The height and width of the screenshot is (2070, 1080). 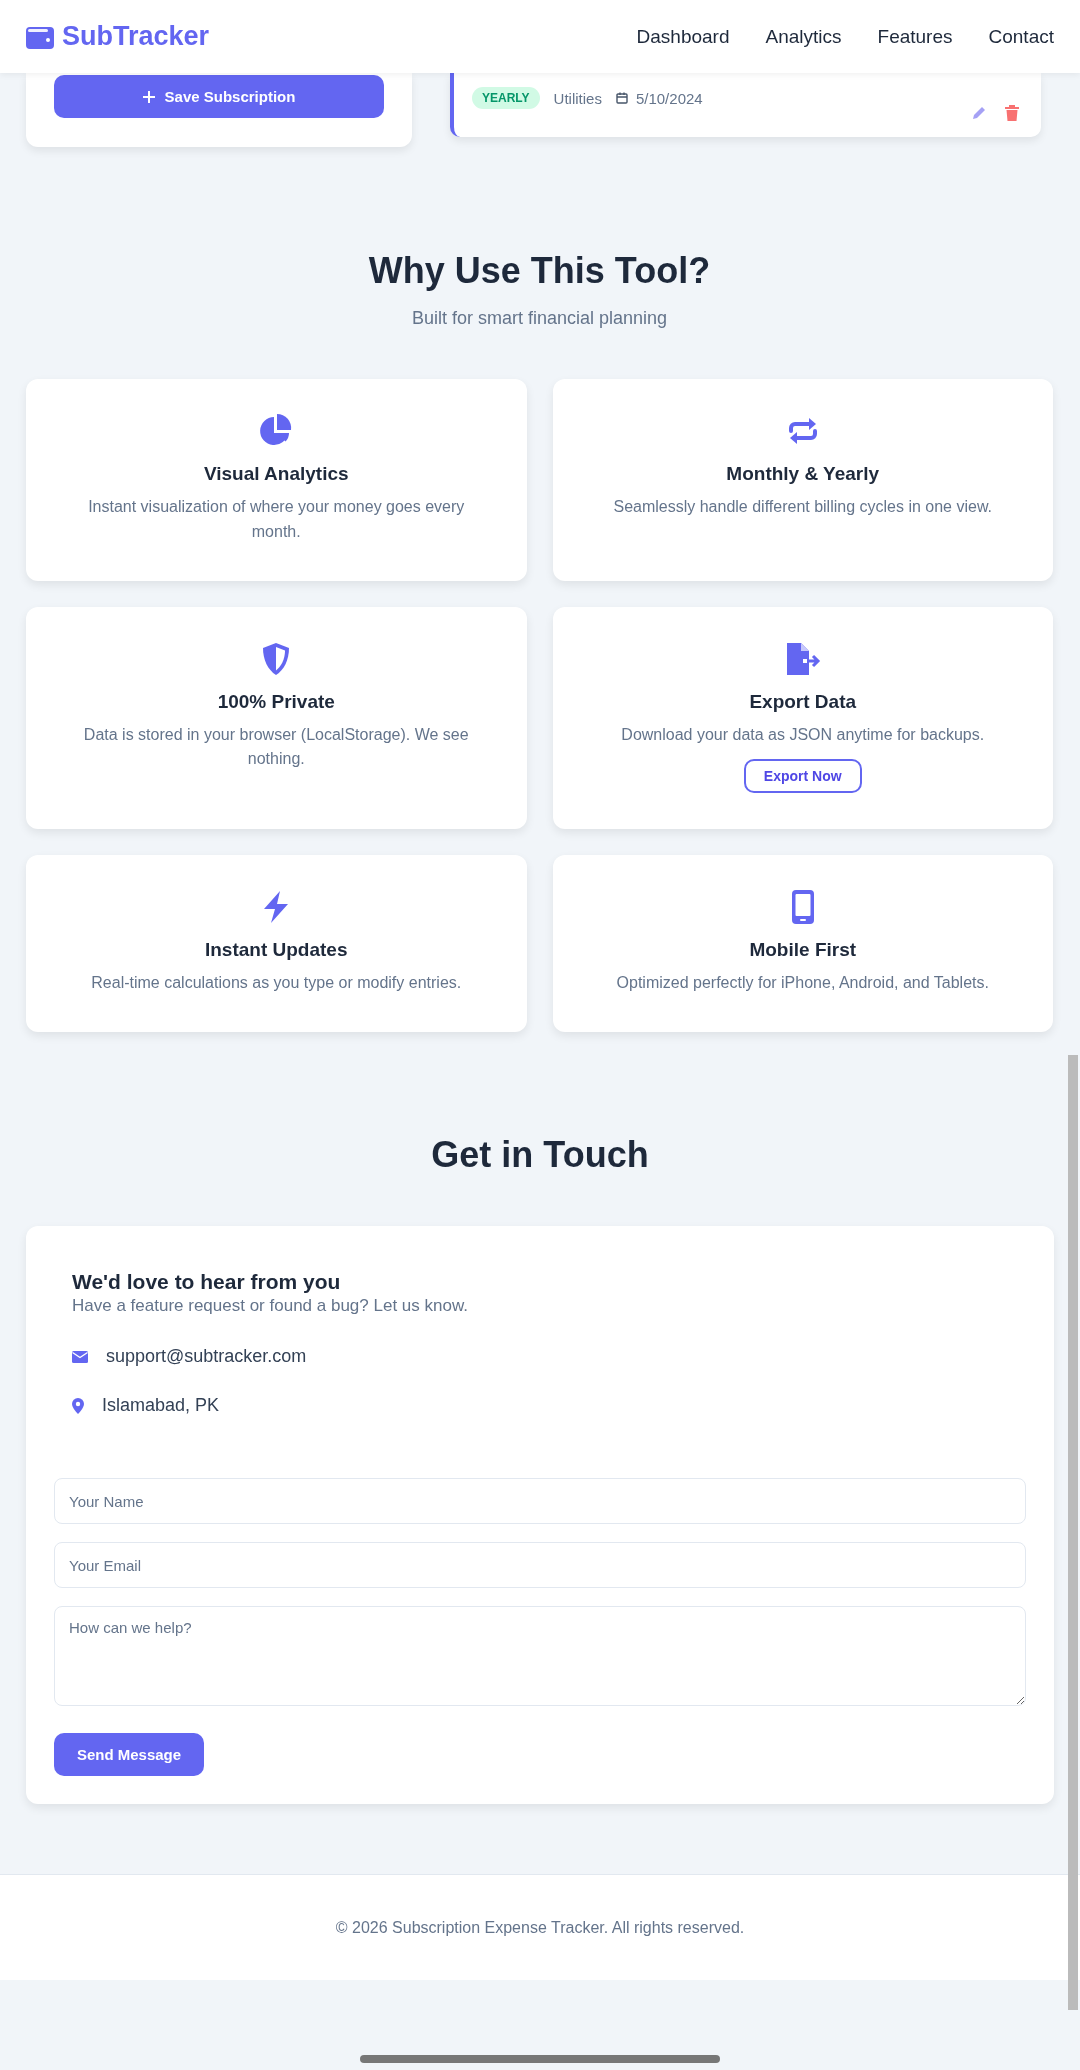 I want to click on location-pin-icon, so click(x=78, y=1405).